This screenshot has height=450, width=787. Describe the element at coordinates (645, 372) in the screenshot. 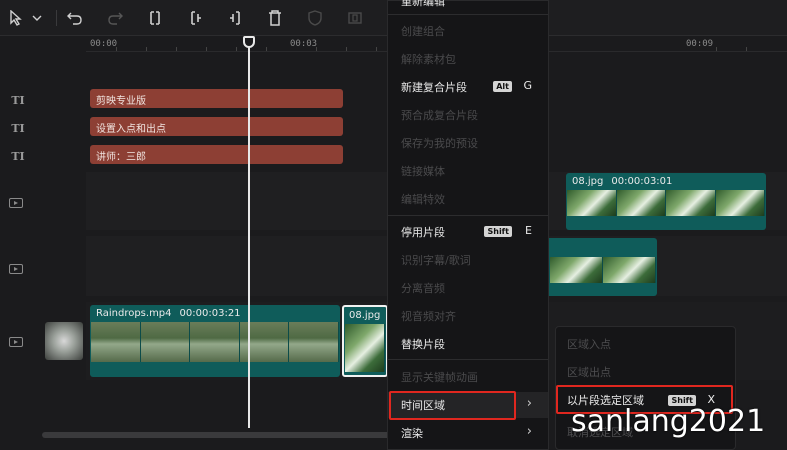

I see `submenu-item-region-out: 区域出点` at that location.